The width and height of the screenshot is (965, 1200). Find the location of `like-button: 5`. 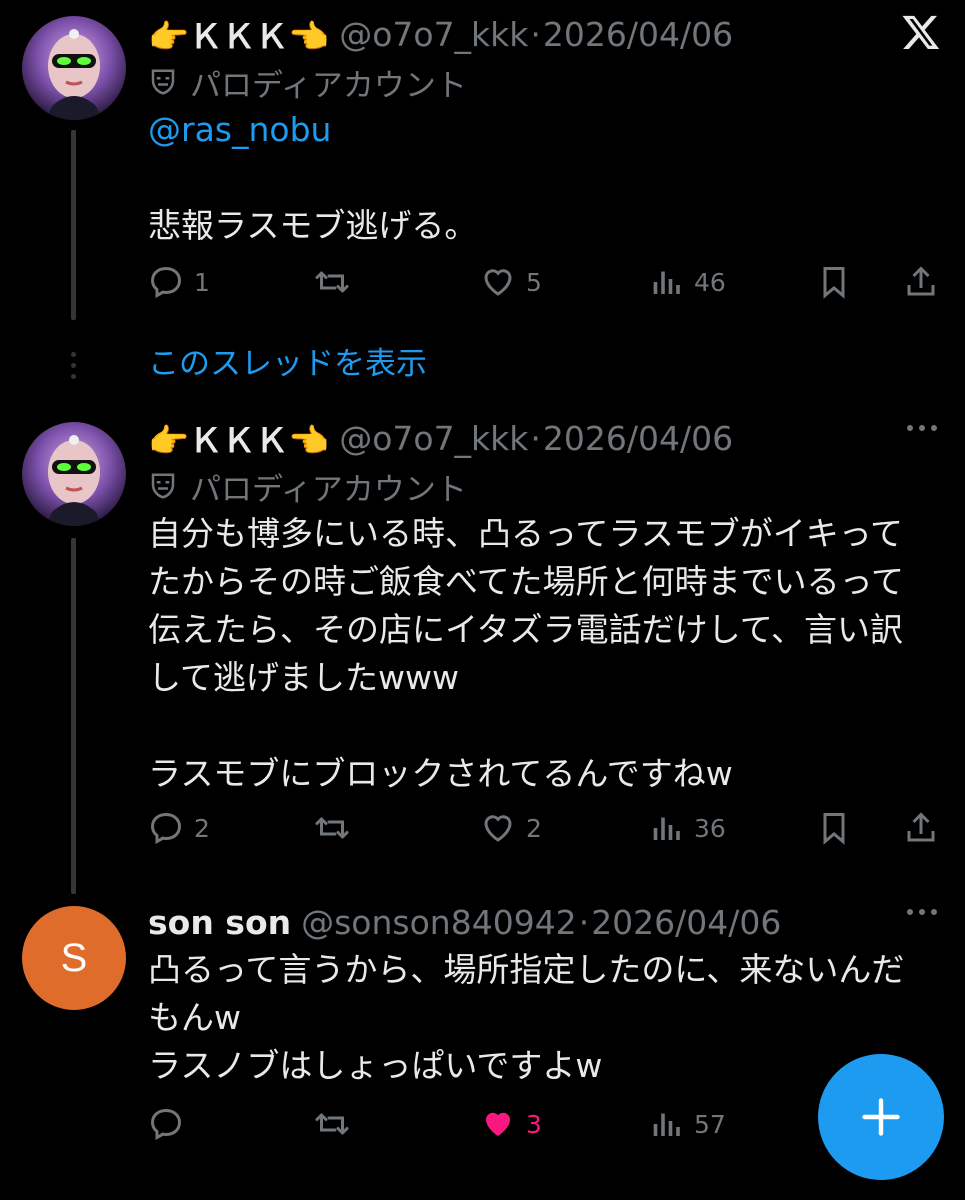

like-button: 5 is located at coordinates (511, 282).